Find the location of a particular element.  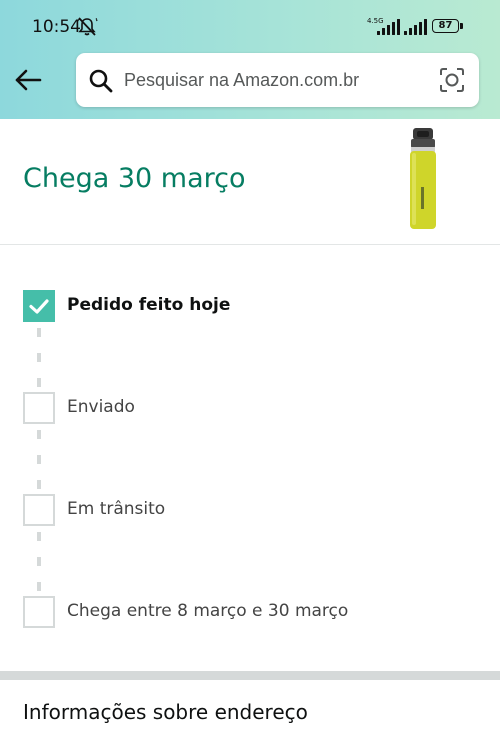

checkmark-icon is located at coordinates (39, 306).